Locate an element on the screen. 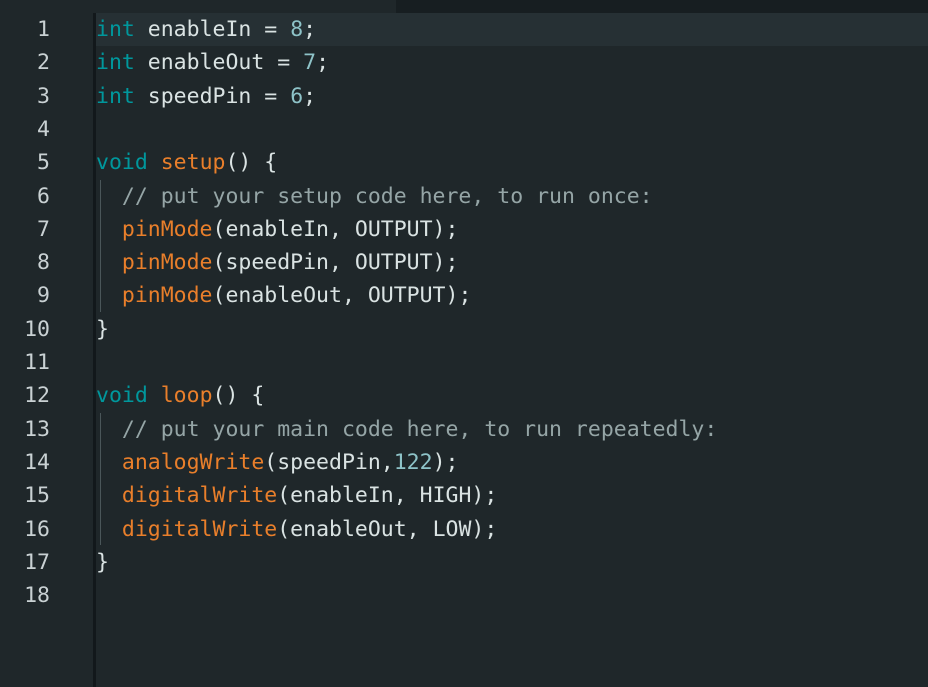  code-token: (enableIn, OUTPUT); is located at coordinates (335, 229).